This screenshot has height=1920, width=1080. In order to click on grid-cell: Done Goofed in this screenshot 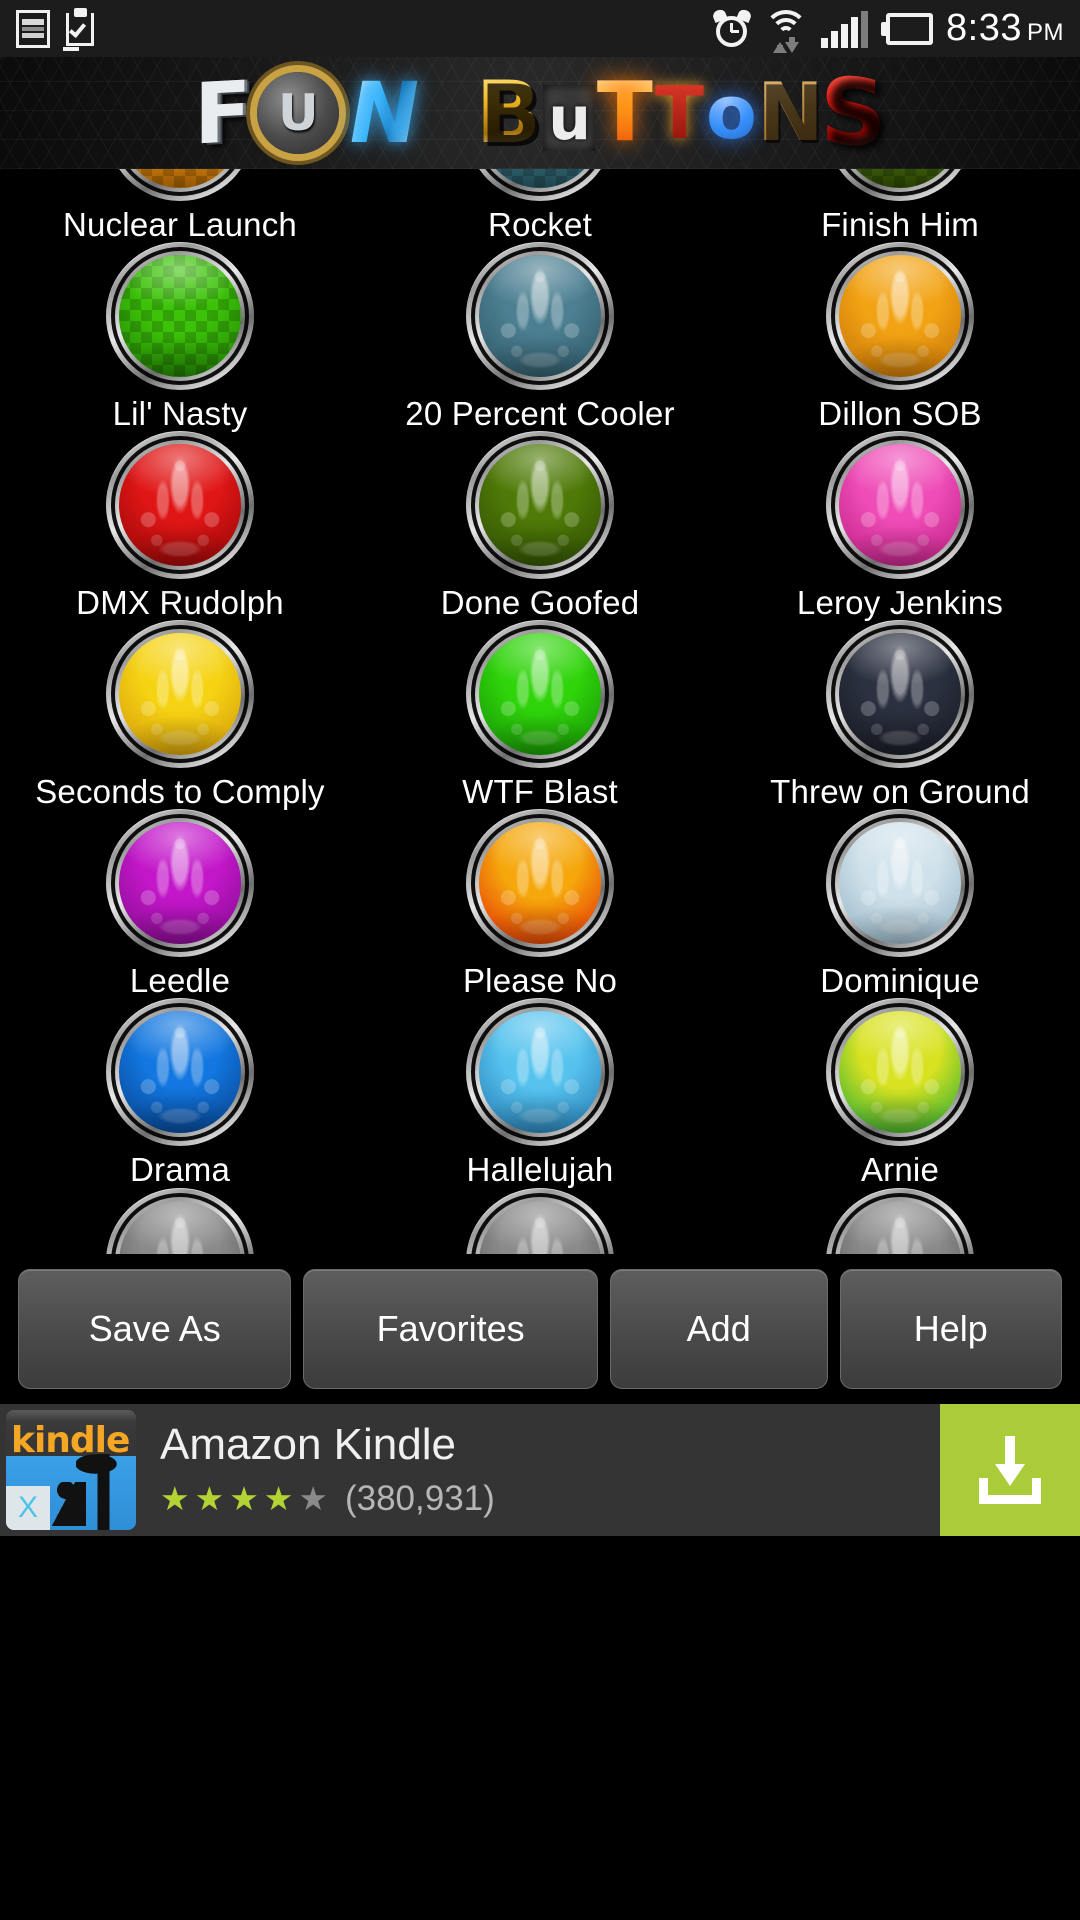, I will do `click(540, 523)`.